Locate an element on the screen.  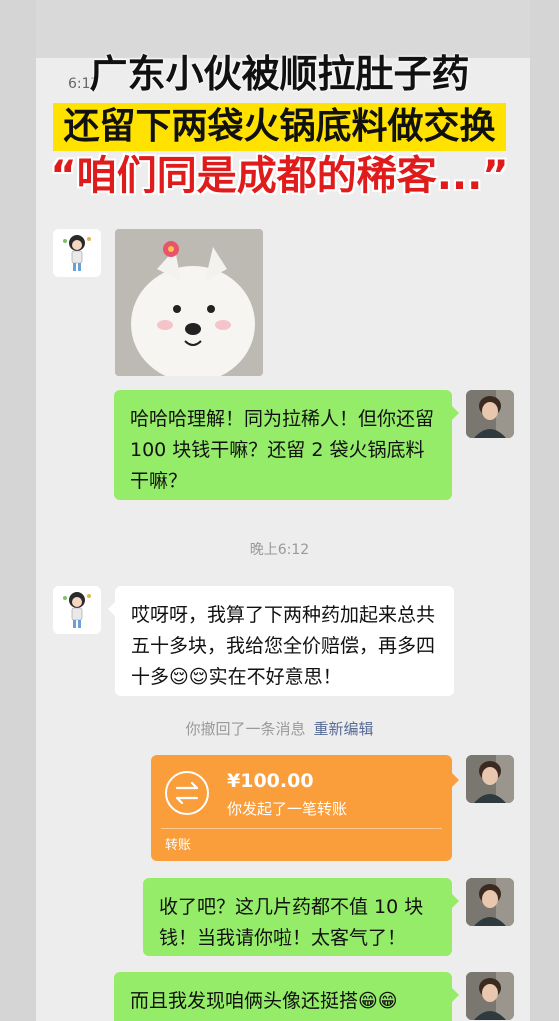
transfer-card: ¥100.00 你发起了一笔转账 转账 is located at coordinates (305, 808).